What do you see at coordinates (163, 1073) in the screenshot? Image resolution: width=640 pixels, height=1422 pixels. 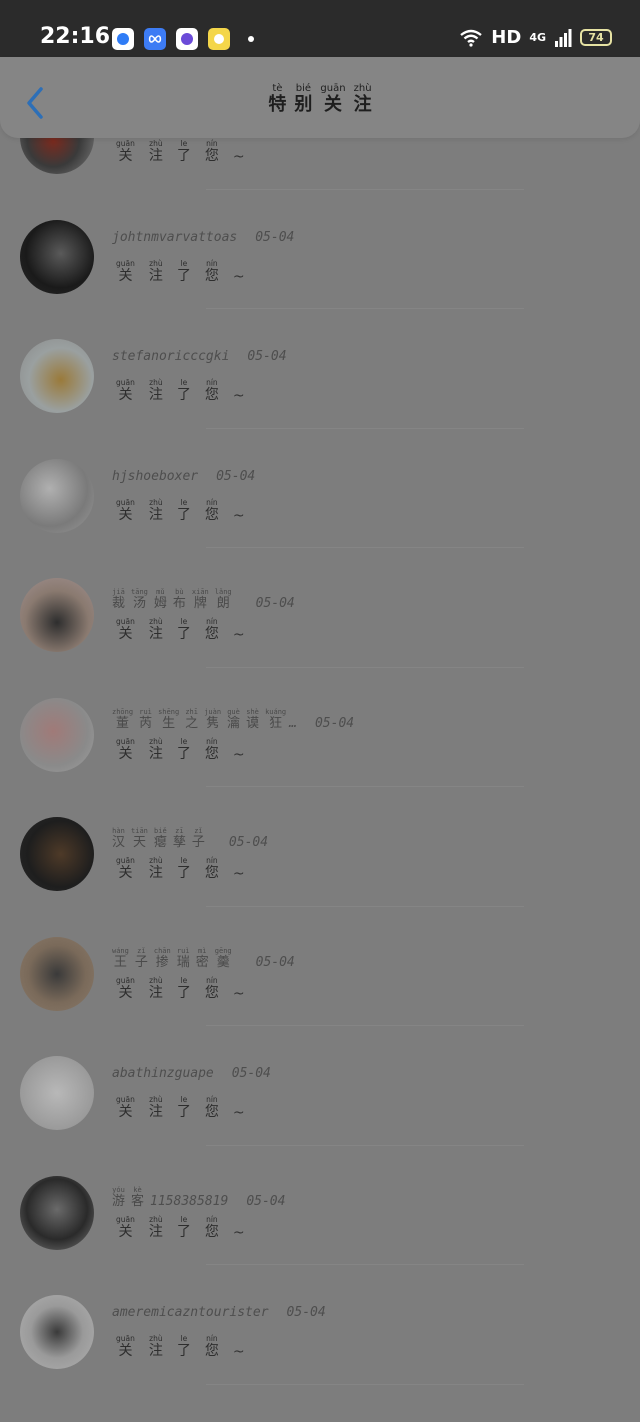 I see `user-name: abathinzguape` at bounding box center [163, 1073].